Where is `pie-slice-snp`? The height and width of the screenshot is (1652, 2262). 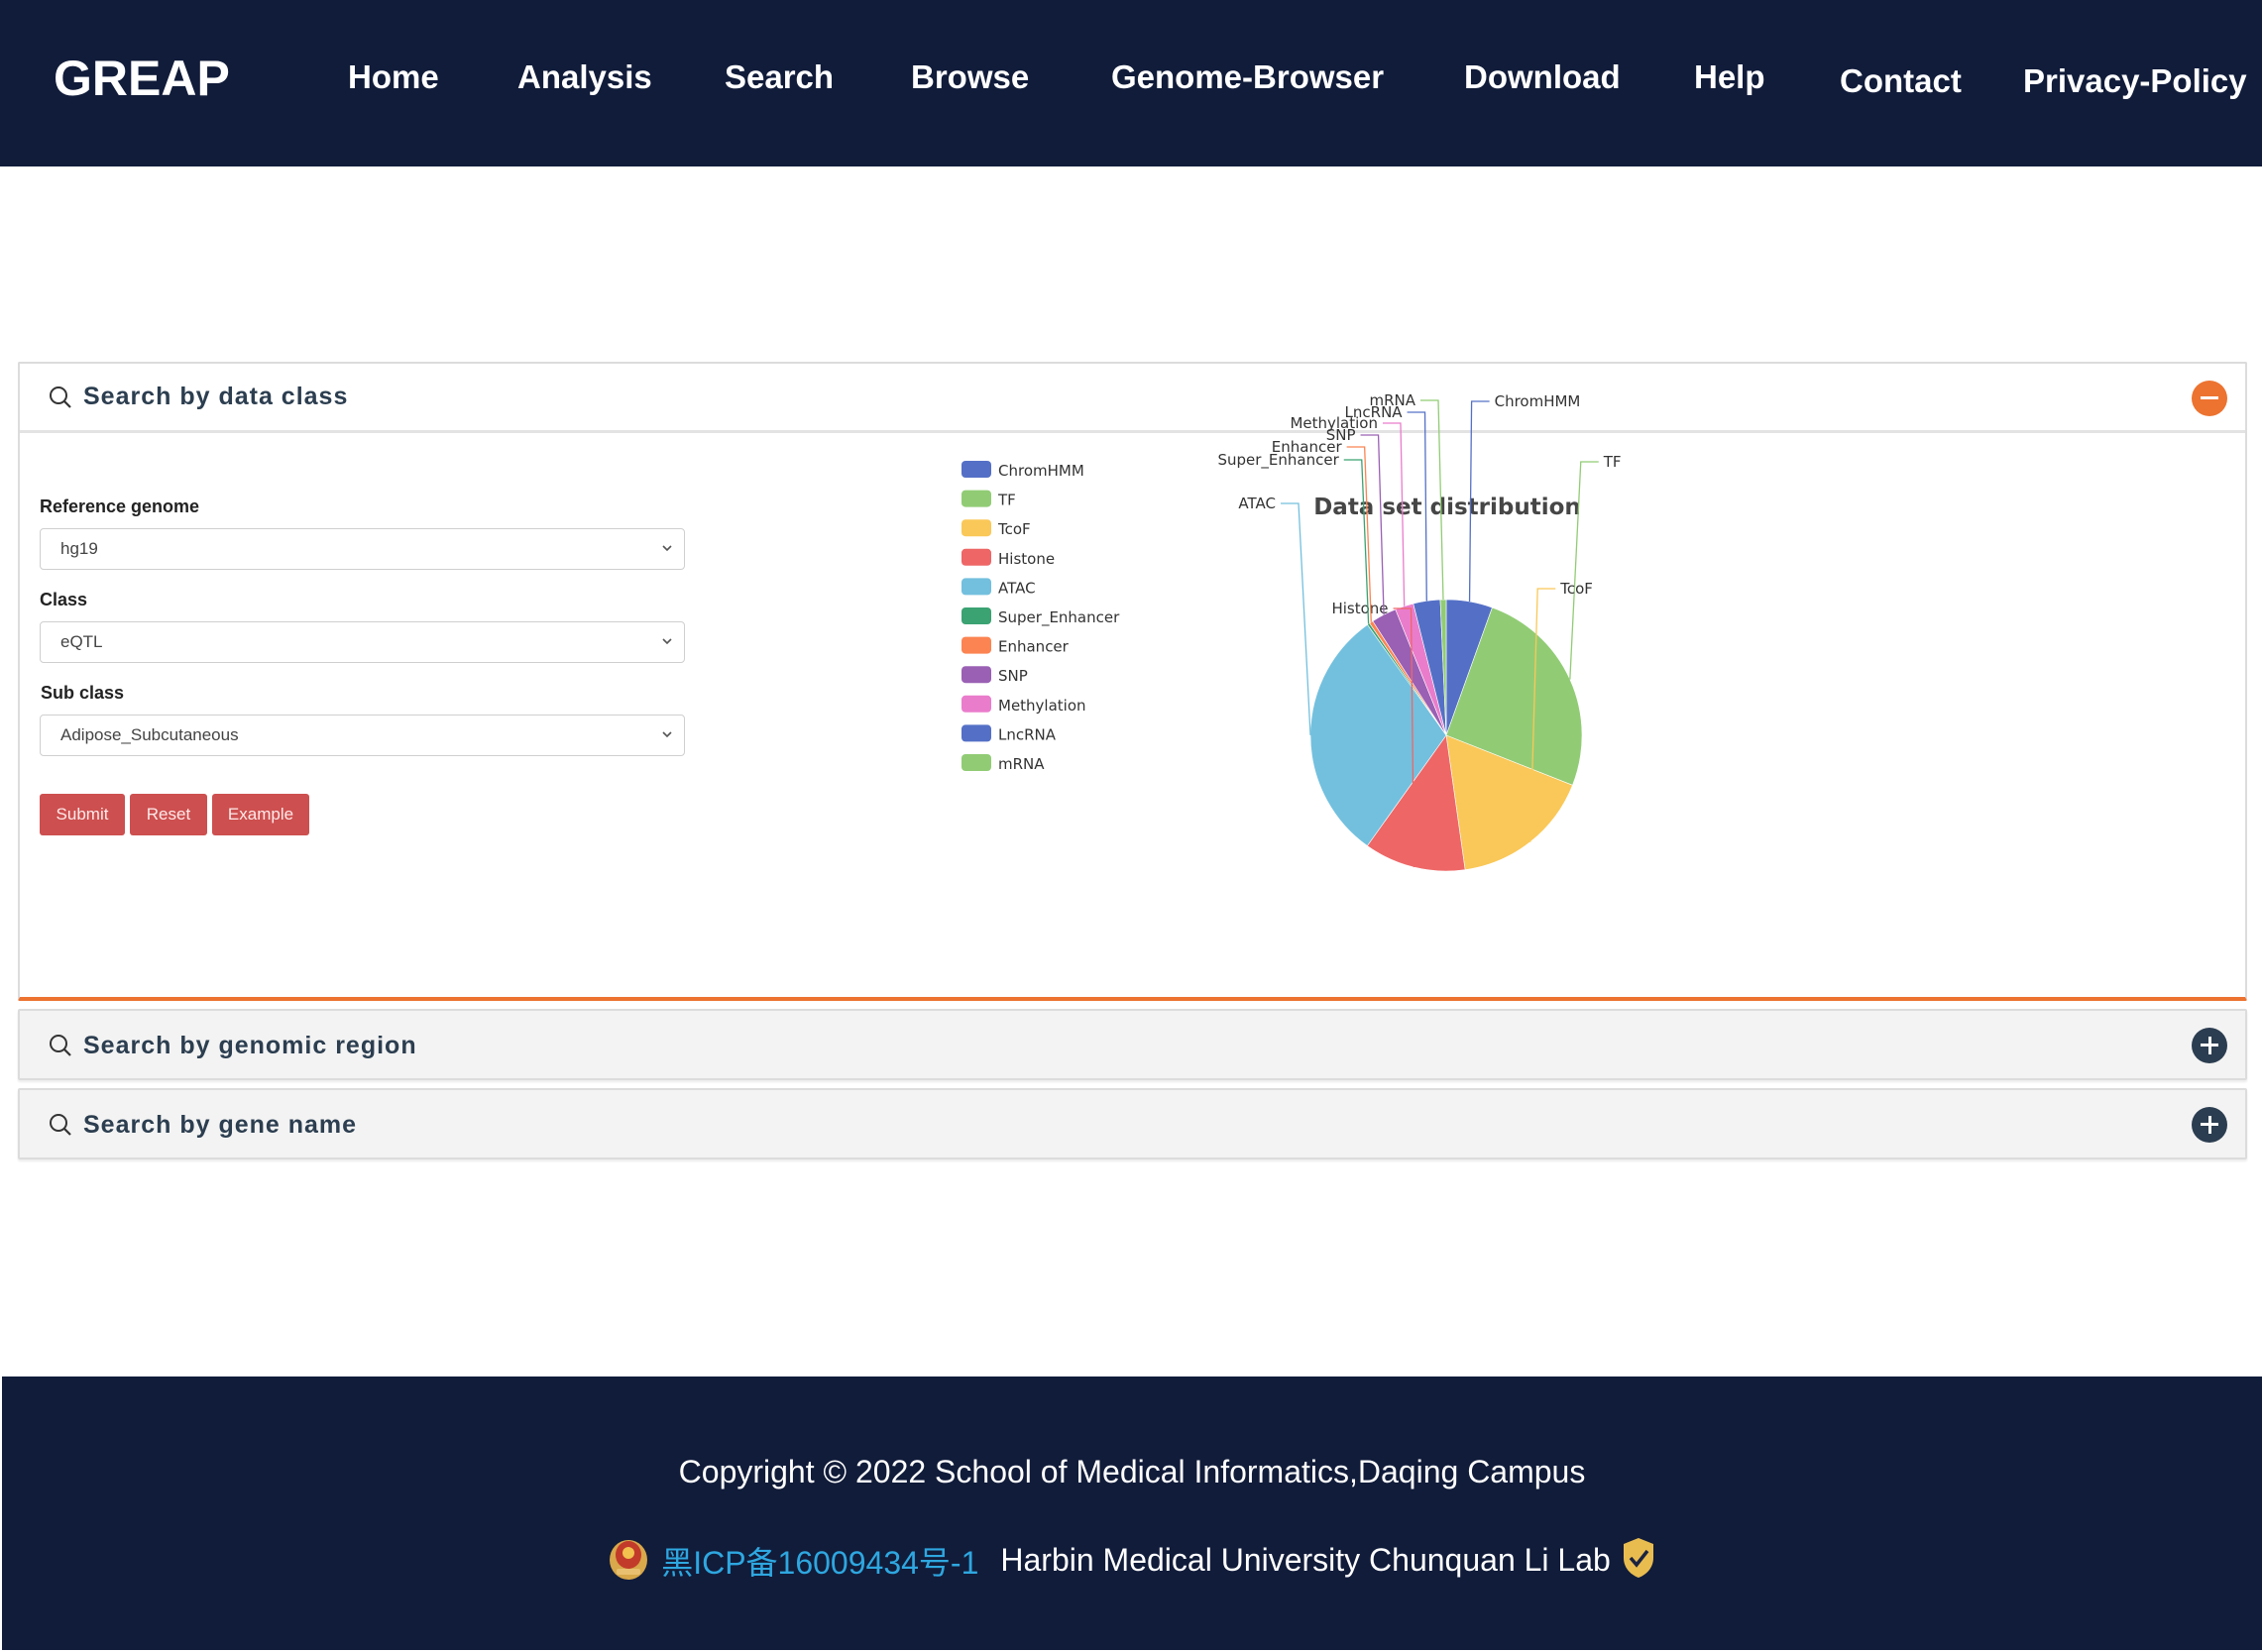
pie-slice-snp is located at coordinates (1409, 672).